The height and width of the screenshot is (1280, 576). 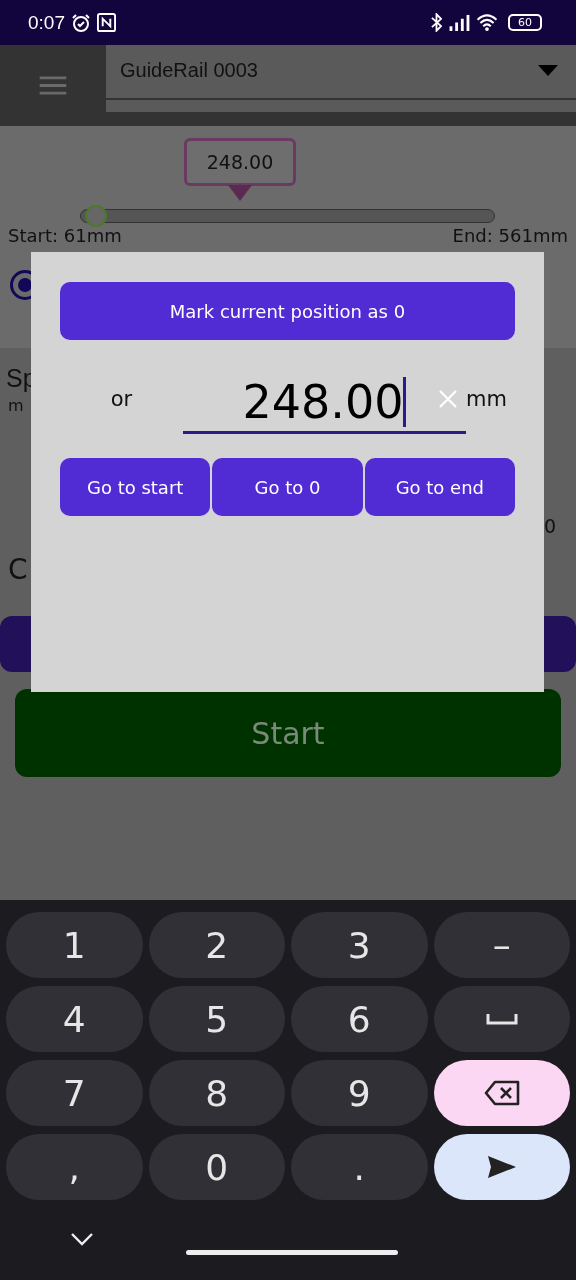 What do you see at coordinates (501, 945) in the screenshot?
I see `keyboard-key: –` at bounding box center [501, 945].